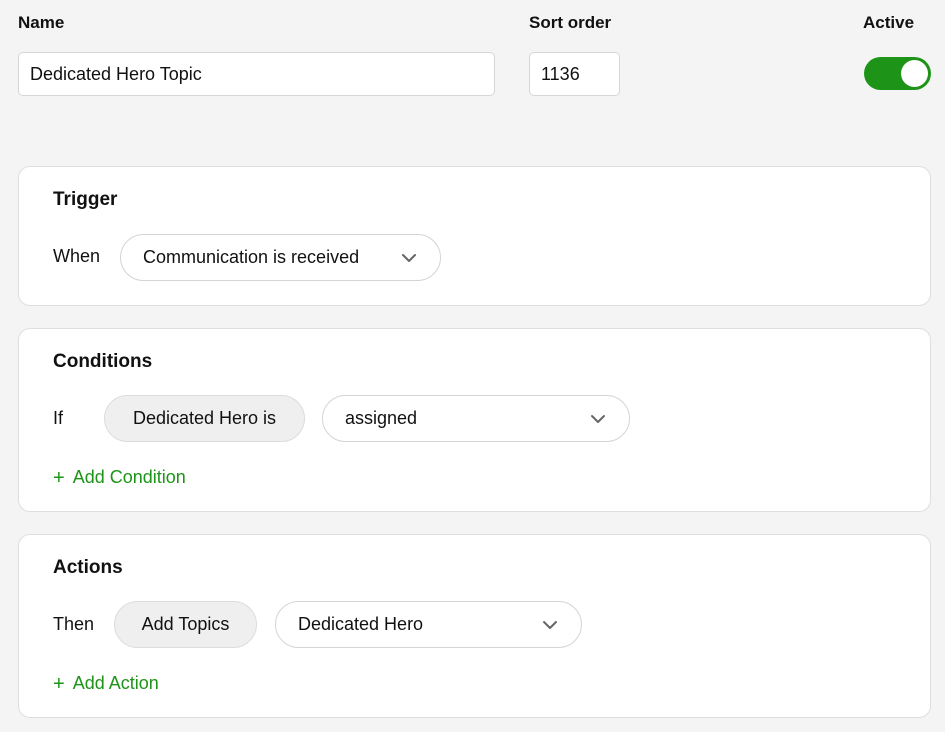  I want to click on add-condition-link: + Add Condition, so click(119, 477).